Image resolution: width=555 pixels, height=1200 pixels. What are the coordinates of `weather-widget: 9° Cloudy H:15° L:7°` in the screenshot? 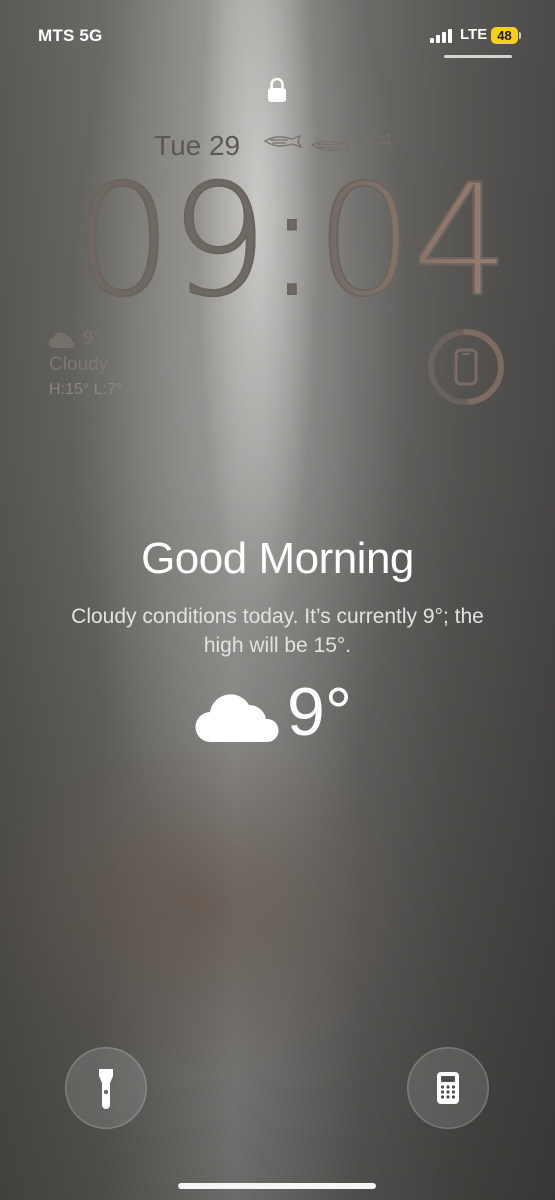 It's located at (118, 366).